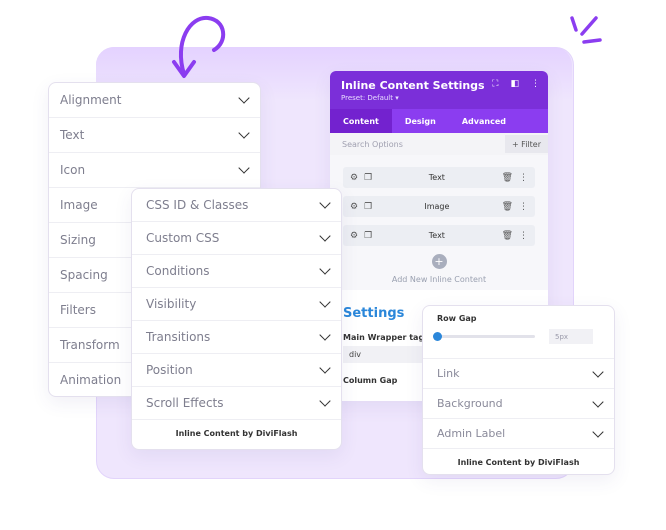  I want to click on toggle-label: Sizing, so click(78, 240).